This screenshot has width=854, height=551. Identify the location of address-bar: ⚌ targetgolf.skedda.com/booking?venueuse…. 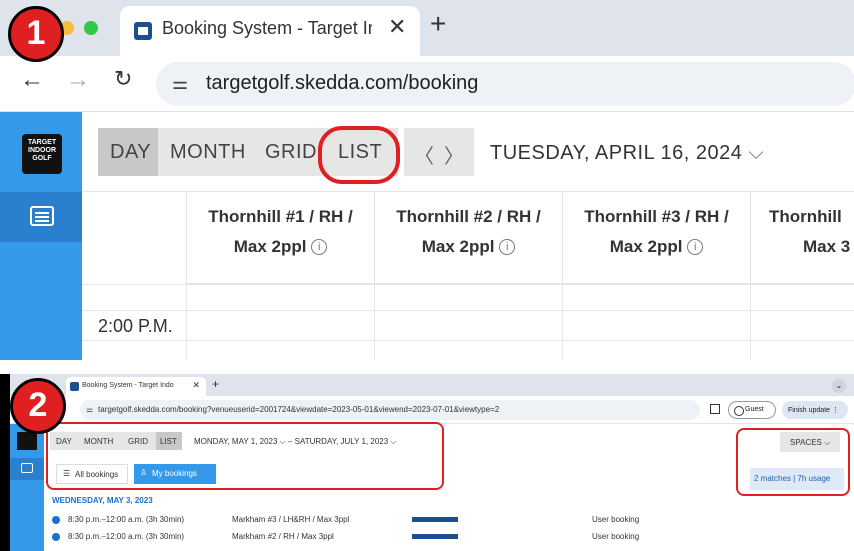
(390, 410).